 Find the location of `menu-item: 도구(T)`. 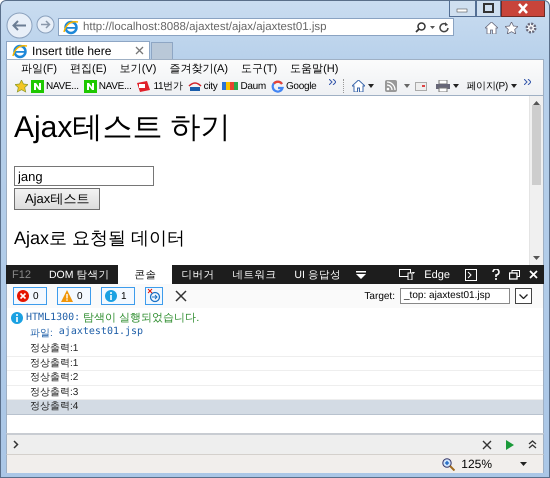

menu-item: 도구(T) is located at coordinates (259, 68).